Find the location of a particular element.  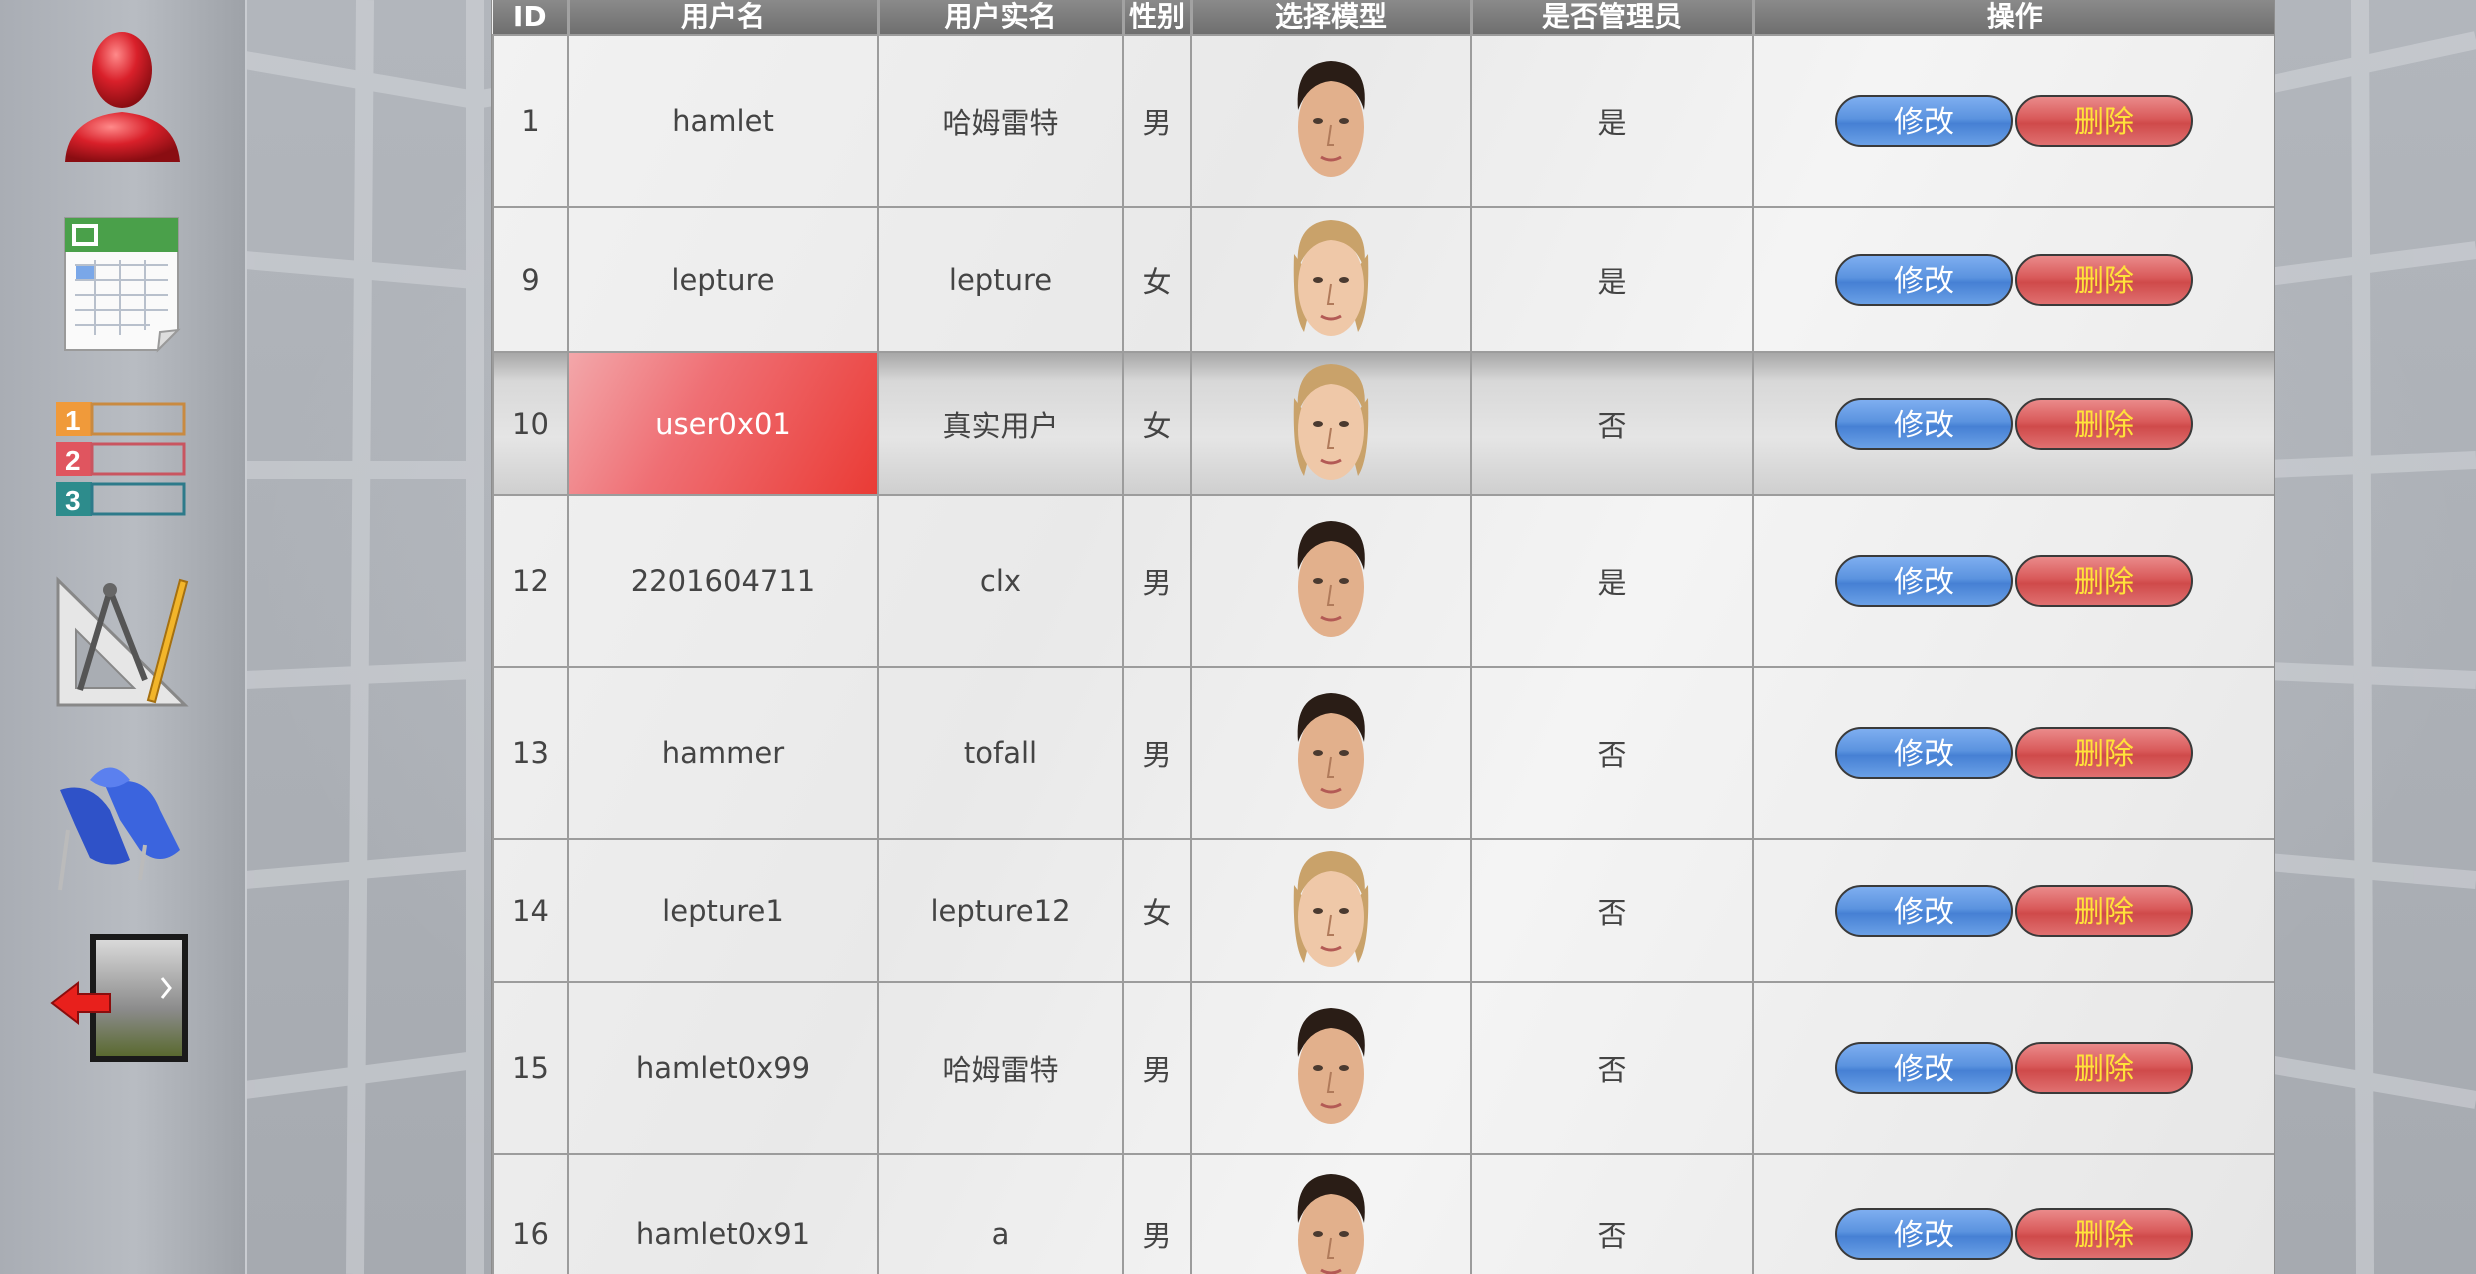

spreadsheet-icon is located at coordinates (122, 285).